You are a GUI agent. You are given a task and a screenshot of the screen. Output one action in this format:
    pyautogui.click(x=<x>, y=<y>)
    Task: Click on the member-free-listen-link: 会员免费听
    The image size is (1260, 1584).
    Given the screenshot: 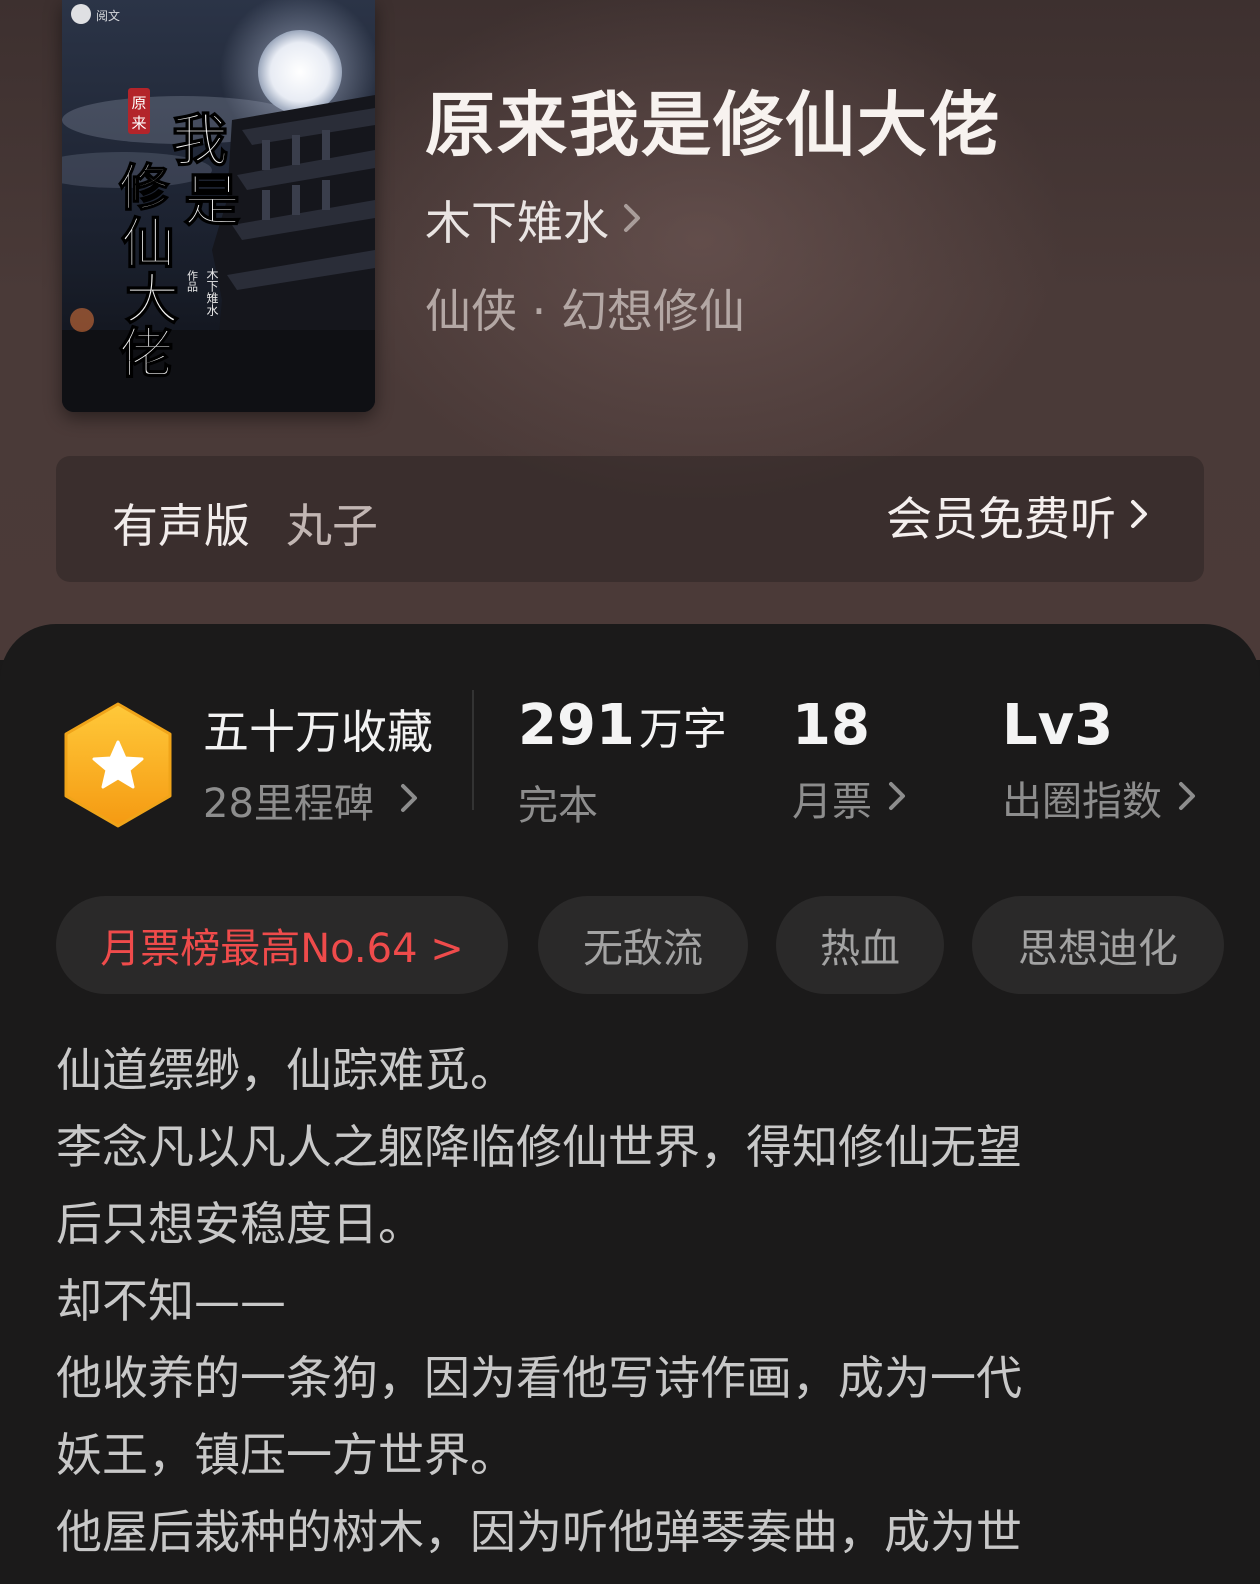 What is the action you would take?
    pyautogui.click(x=1017, y=516)
    